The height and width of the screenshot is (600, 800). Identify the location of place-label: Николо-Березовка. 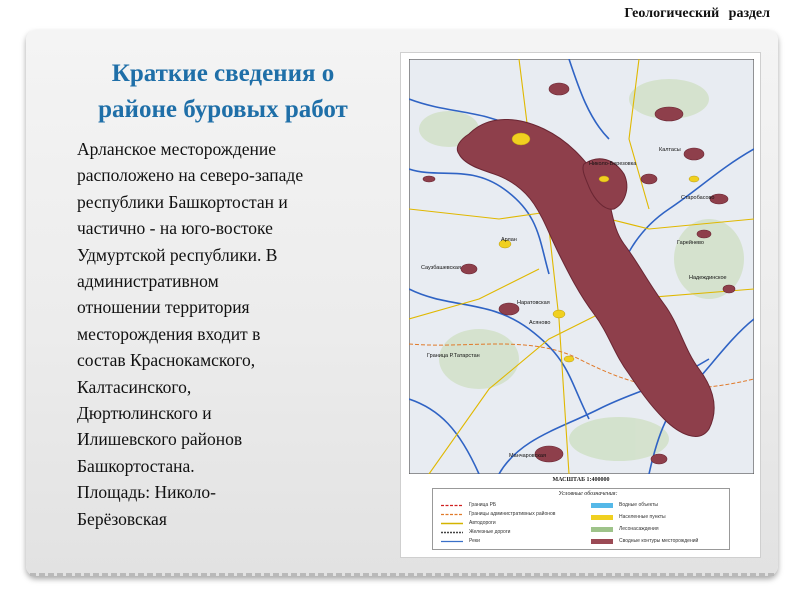
(613, 164).